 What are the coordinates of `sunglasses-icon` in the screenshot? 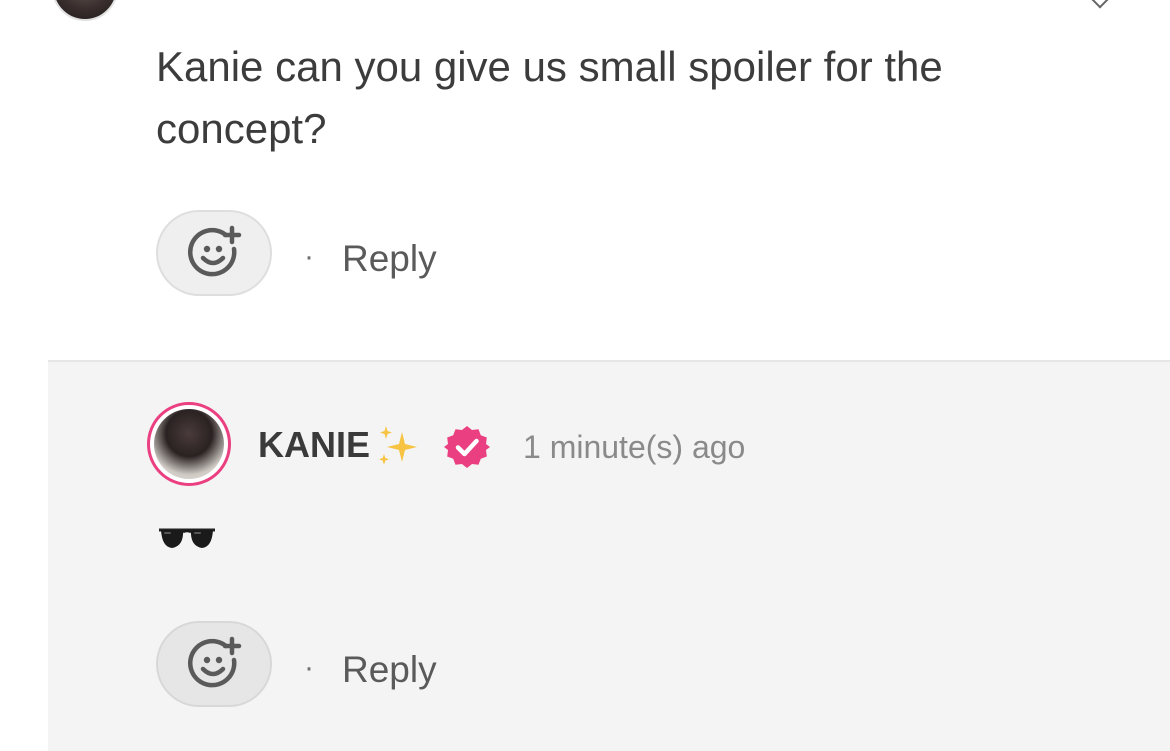 It's located at (187, 538).